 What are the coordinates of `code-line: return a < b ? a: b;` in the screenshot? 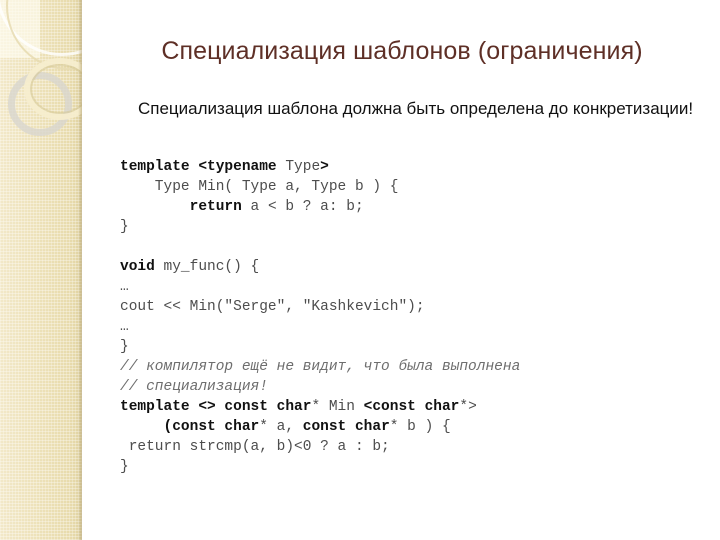 It's located at (320, 207).